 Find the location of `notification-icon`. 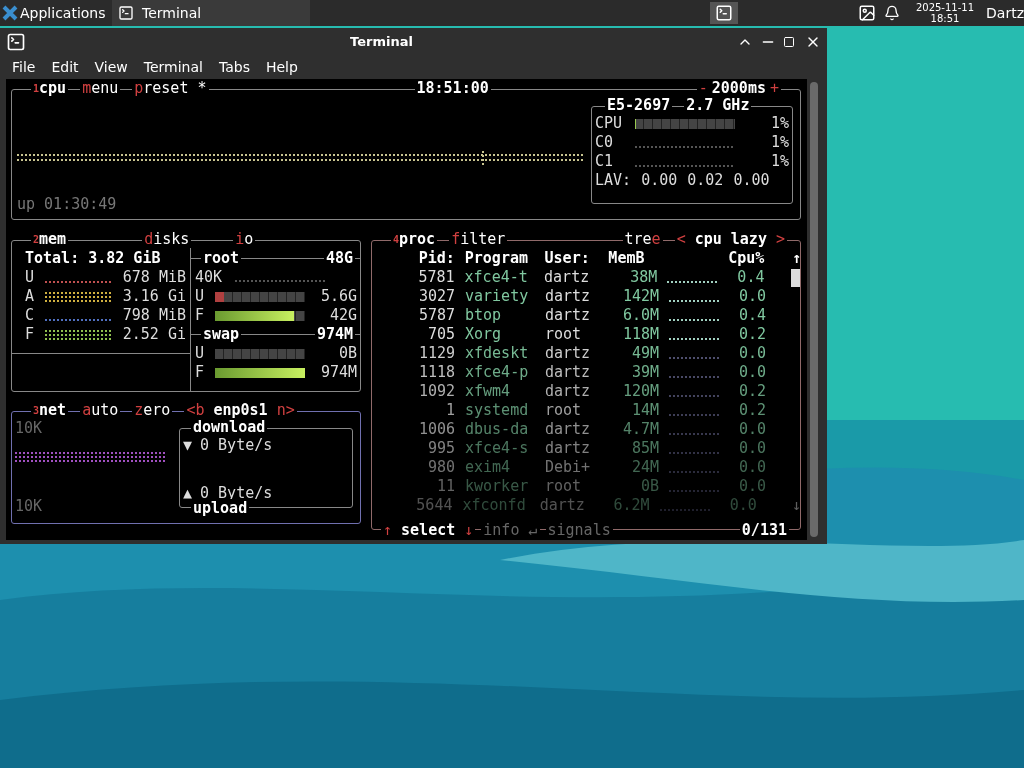

notification-icon is located at coordinates (891, 13).